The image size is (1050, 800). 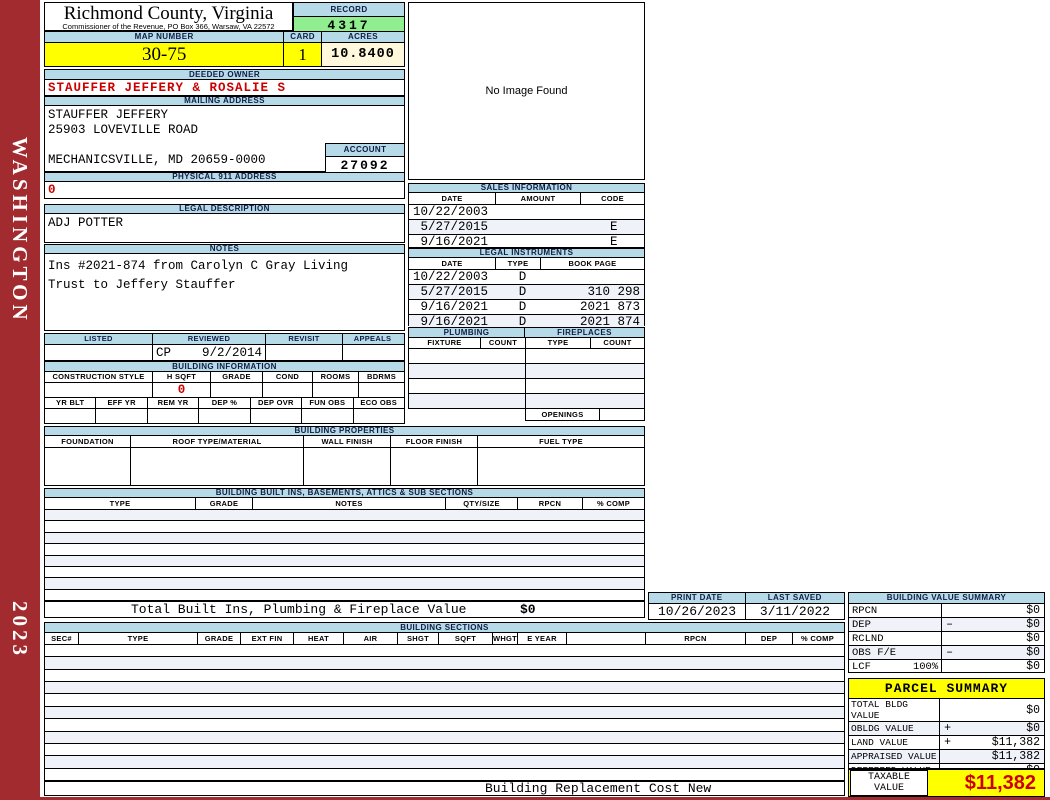 What do you see at coordinates (277, 416) in the screenshot?
I see `depovr-value` at bounding box center [277, 416].